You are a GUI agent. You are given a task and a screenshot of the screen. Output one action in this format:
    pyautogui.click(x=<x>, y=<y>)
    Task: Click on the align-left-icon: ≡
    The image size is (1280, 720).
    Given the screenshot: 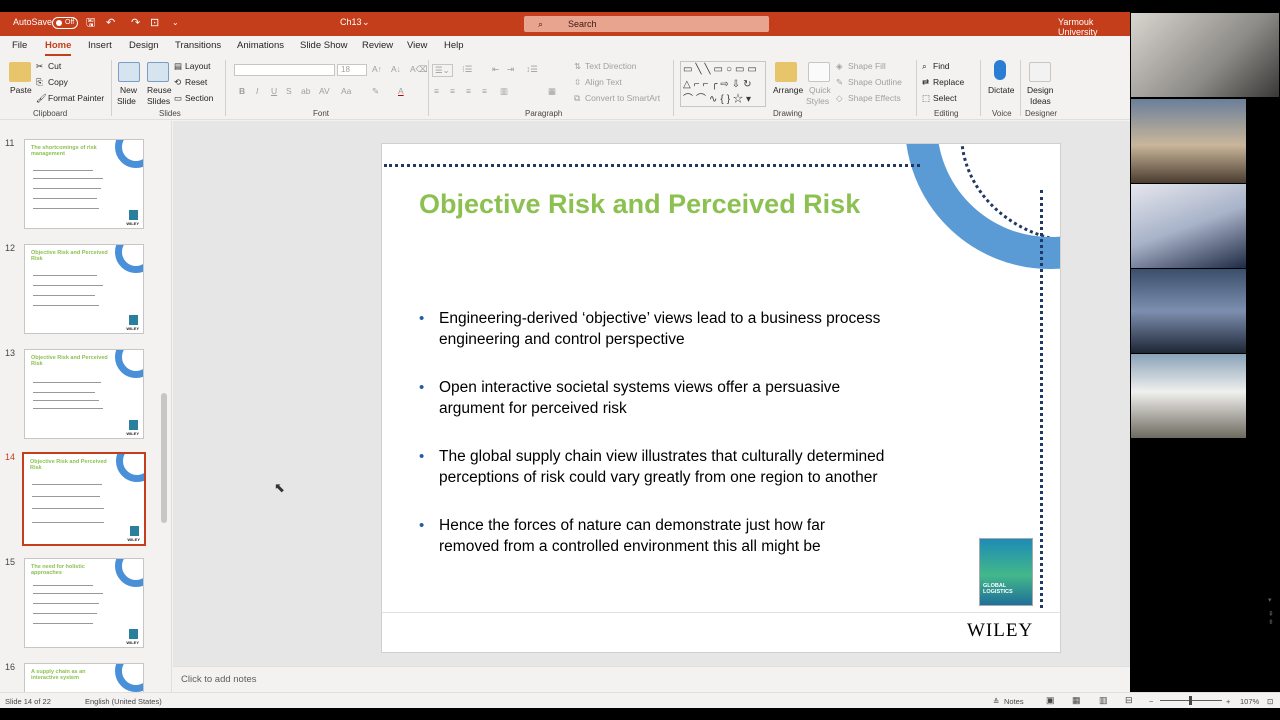 What is the action you would take?
    pyautogui.click(x=436, y=91)
    